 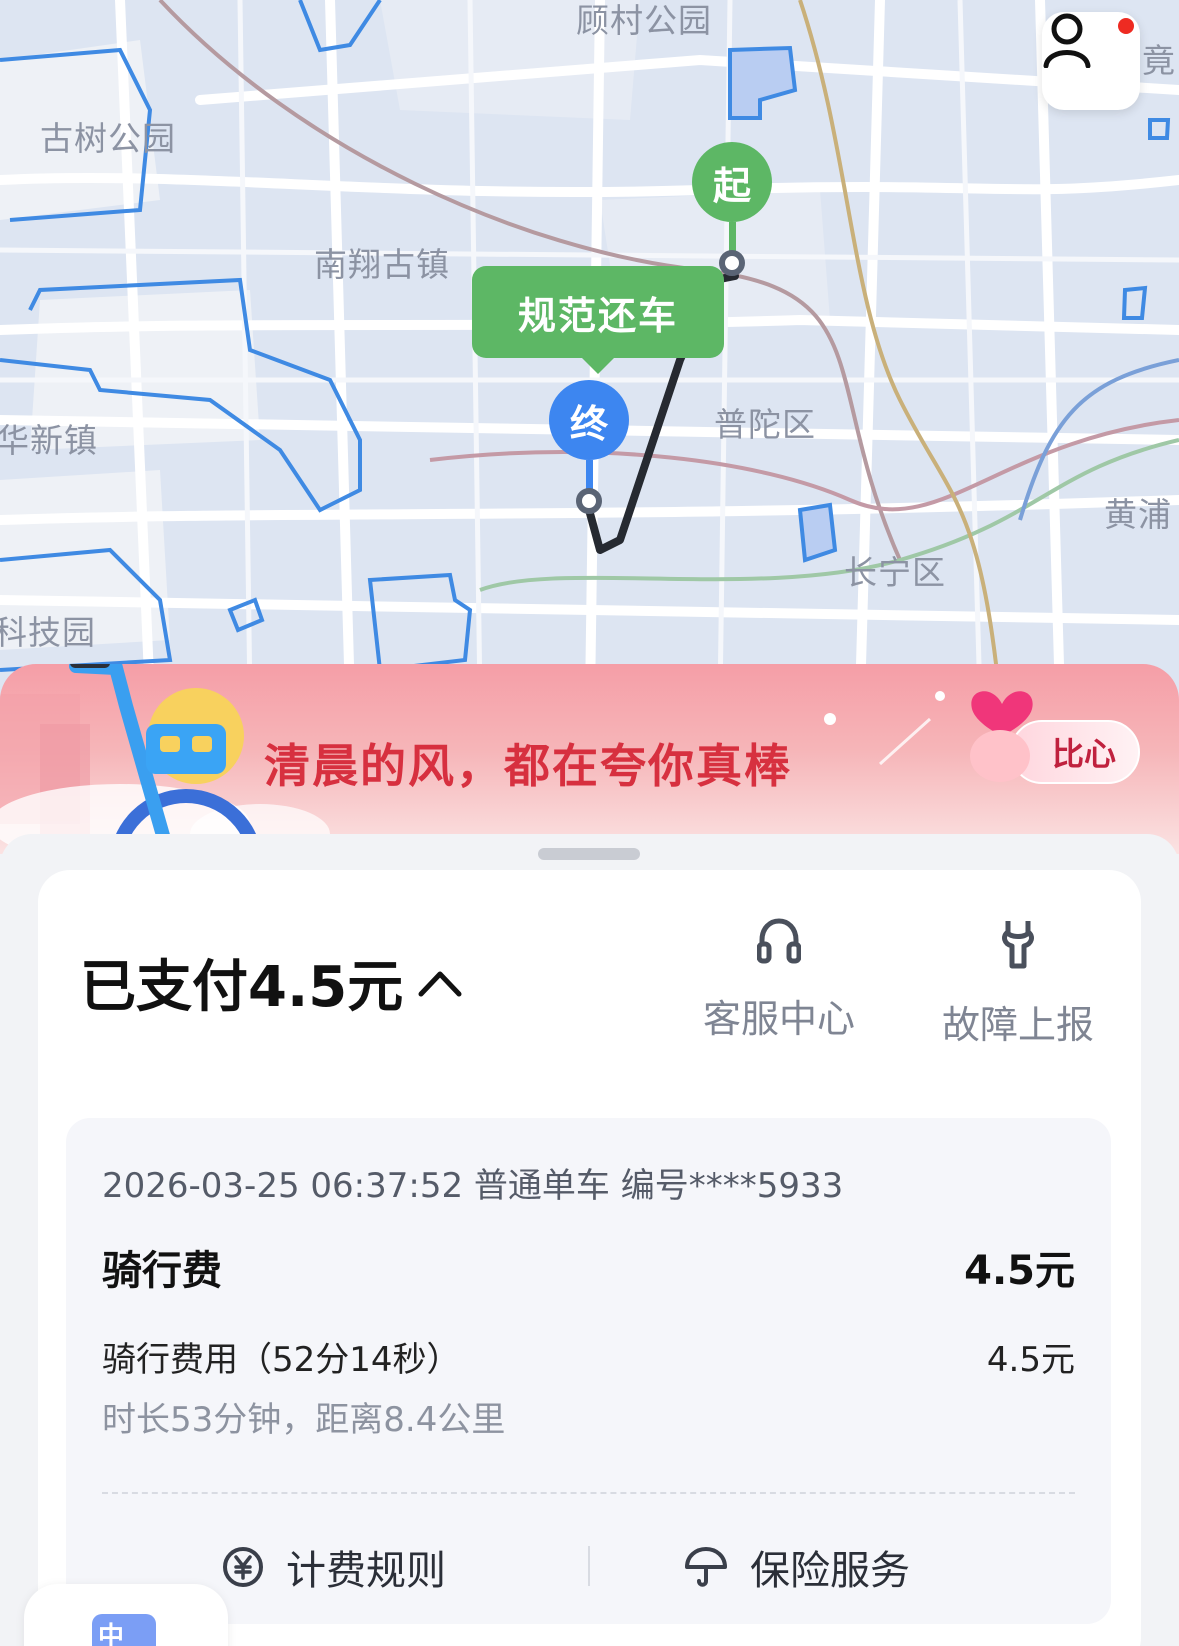 I want to click on start-marker: 起, so click(x=732, y=209).